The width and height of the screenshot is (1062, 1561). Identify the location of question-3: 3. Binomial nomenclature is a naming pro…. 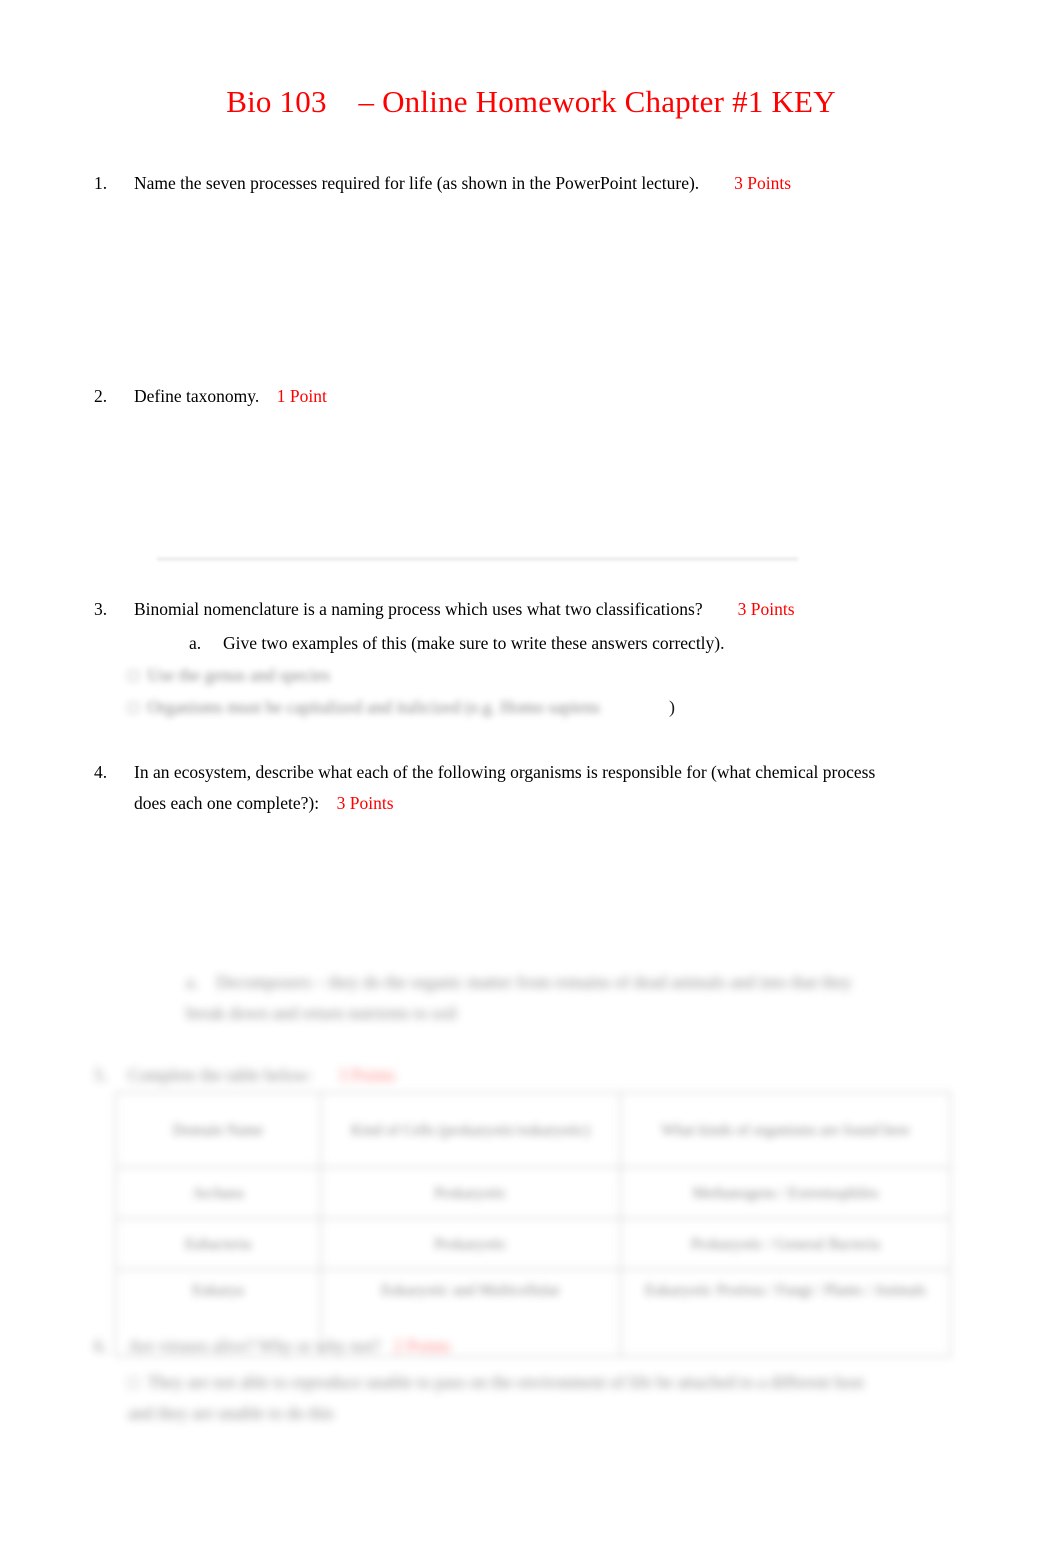
(544, 609).